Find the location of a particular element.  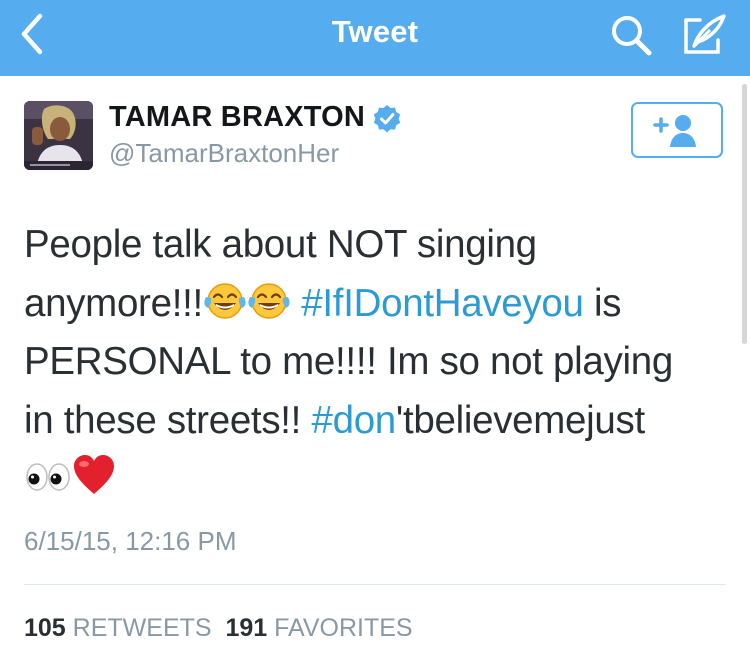

retweets-count: 105 is located at coordinates (45, 628).